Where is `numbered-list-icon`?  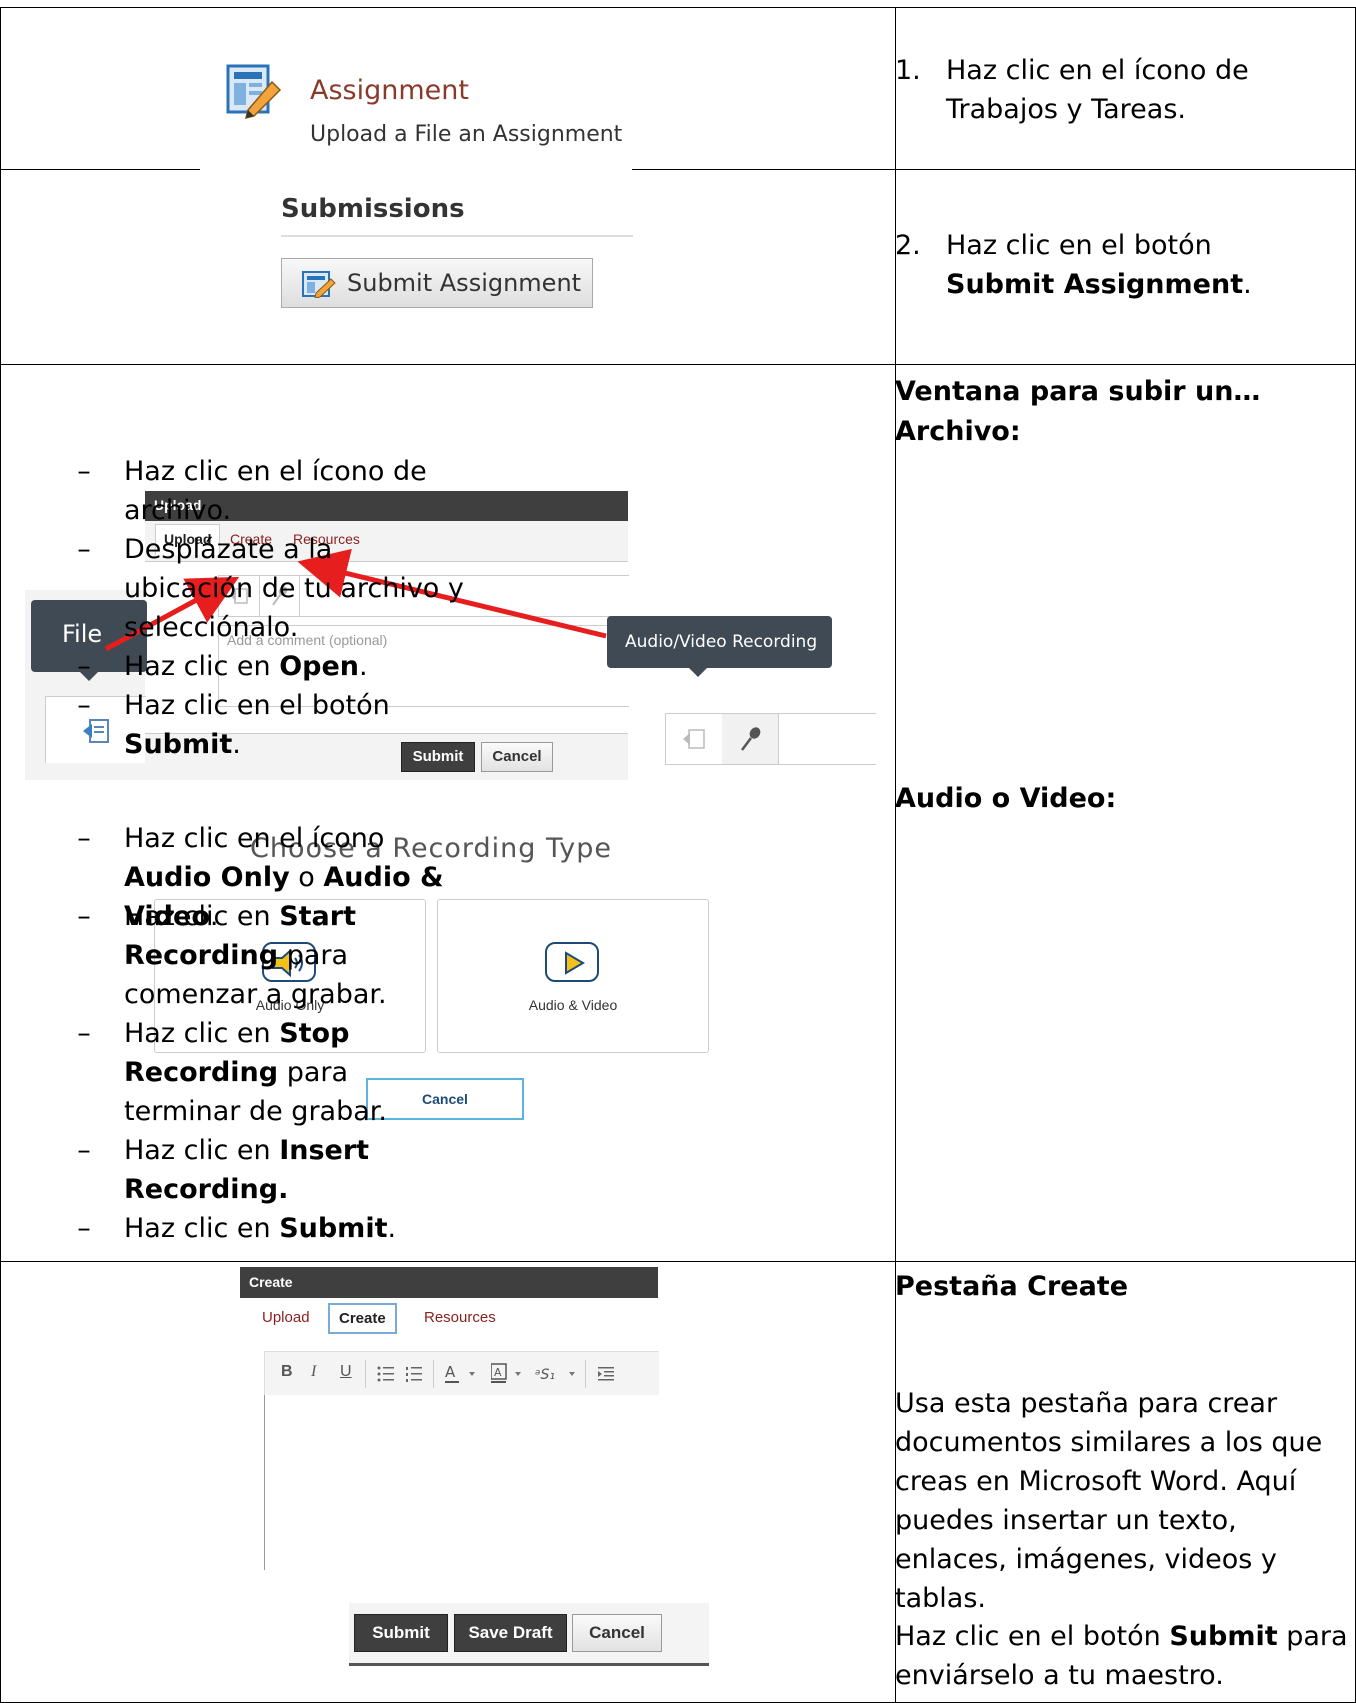 numbered-list-icon is located at coordinates (414, 1374).